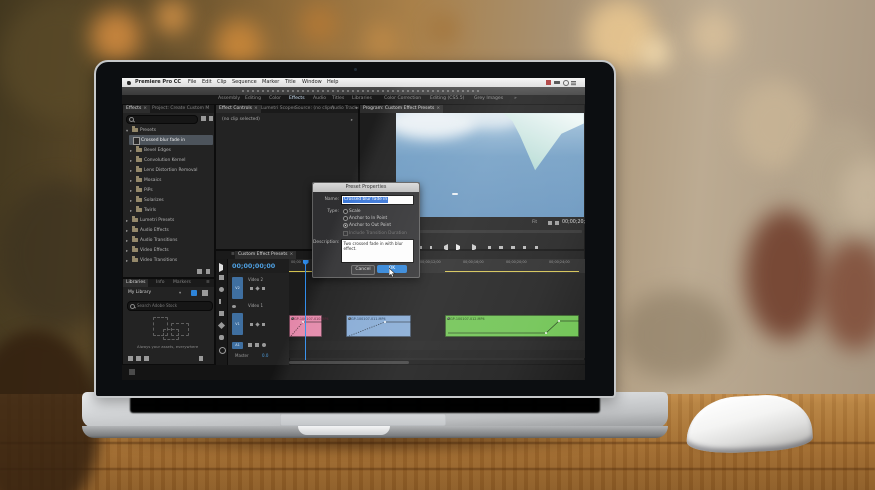 This screenshot has height=490, width=875. Describe the element at coordinates (205, 293) in the screenshot. I see `library-options-icon` at that location.